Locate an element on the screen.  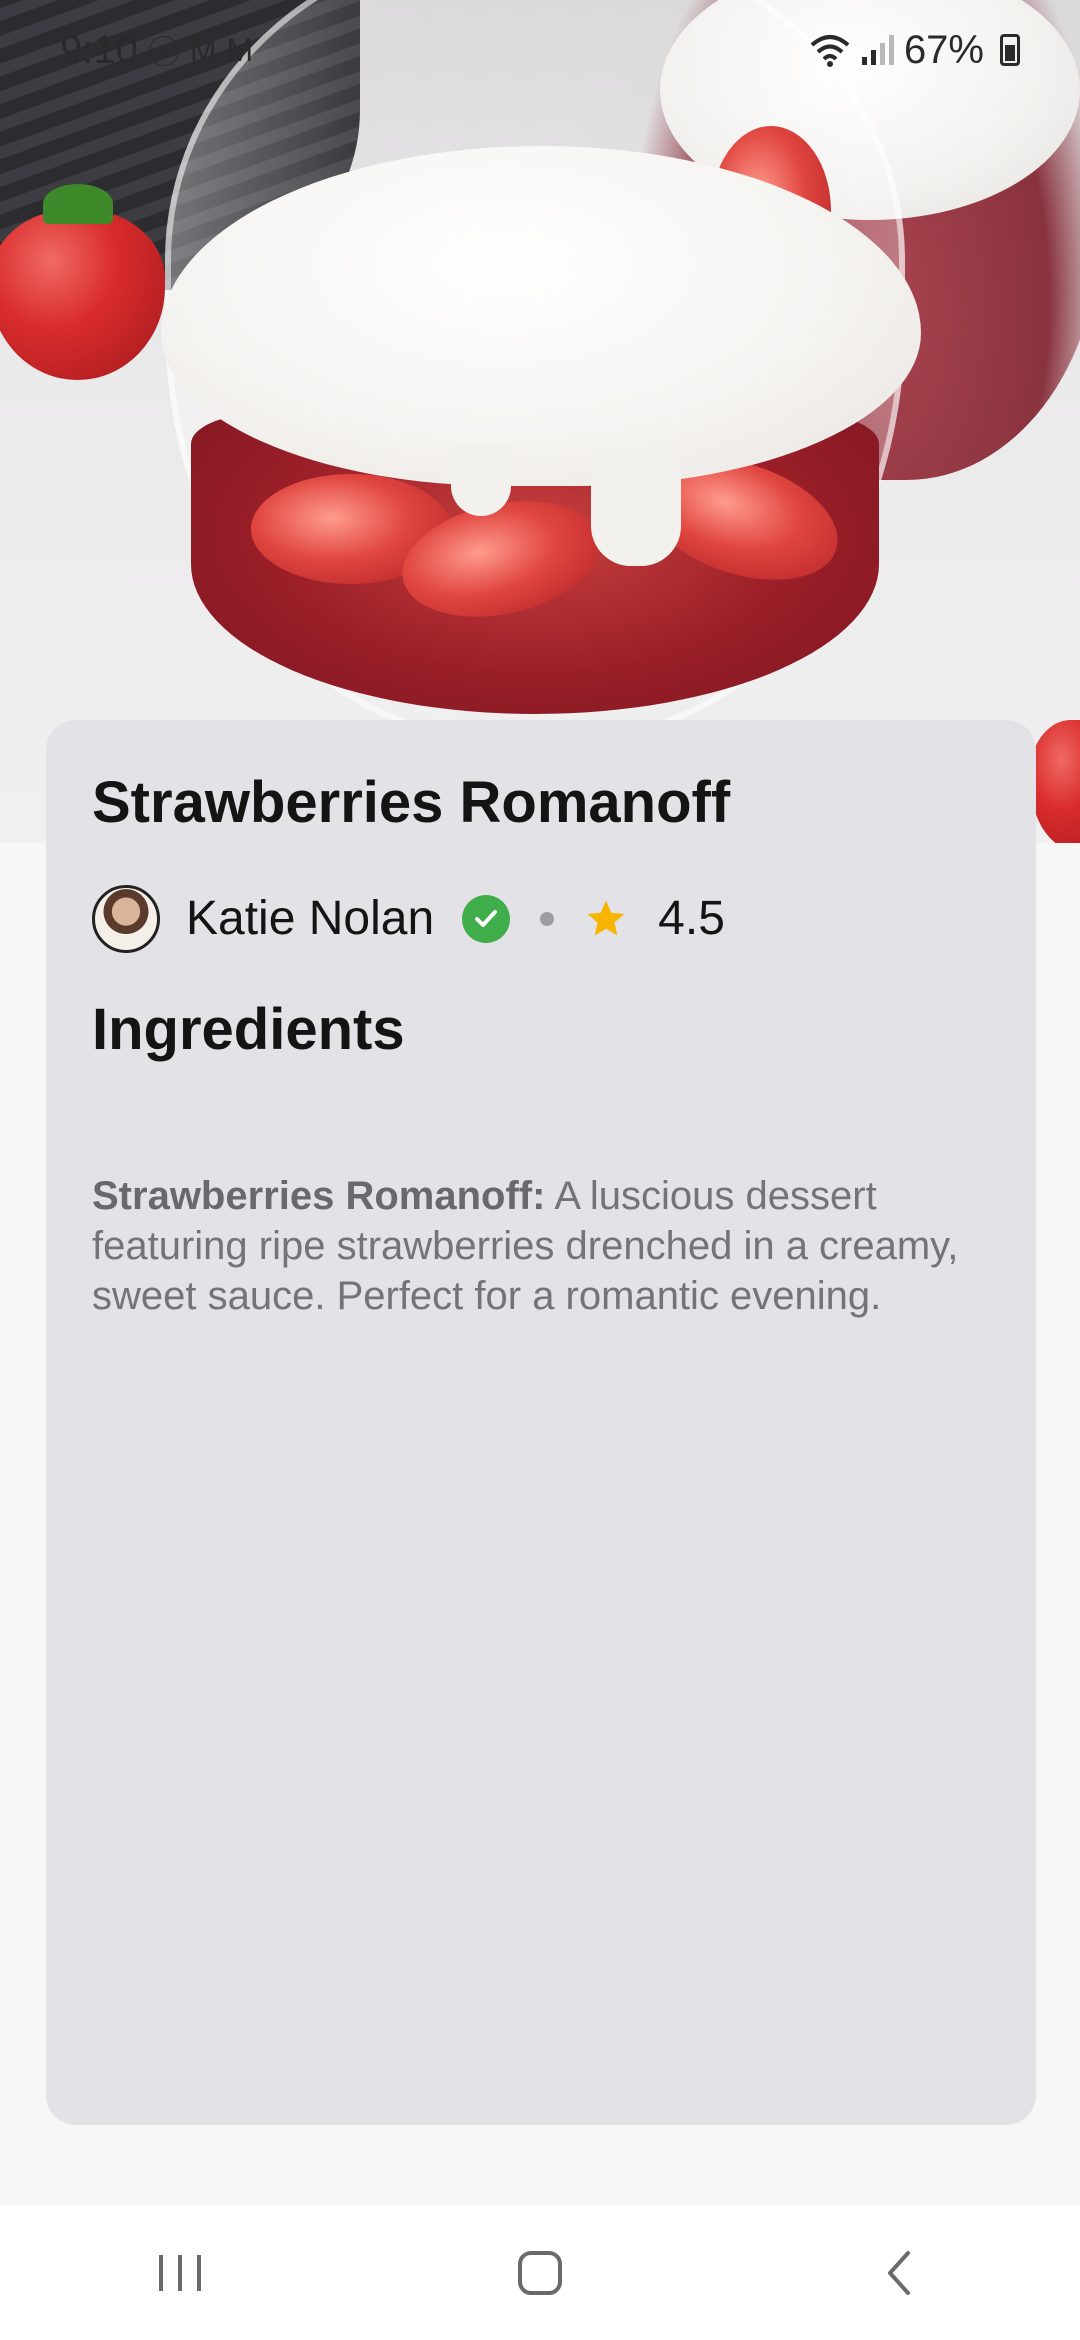
status-time: 9:10 is located at coordinates (99, 49).